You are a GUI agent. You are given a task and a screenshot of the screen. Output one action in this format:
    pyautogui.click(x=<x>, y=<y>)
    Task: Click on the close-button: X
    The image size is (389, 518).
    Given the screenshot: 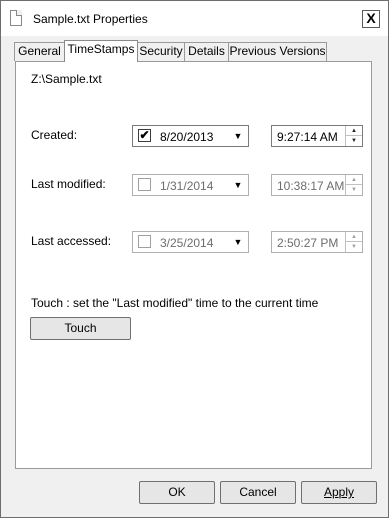 What is the action you would take?
    pyautogui.click(x=371, y=19)
    